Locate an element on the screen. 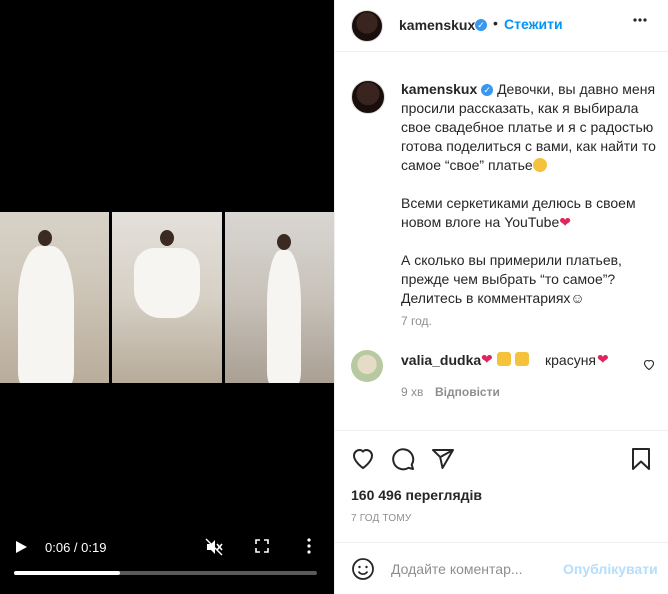 The width and height of the screenshot is (668, 594). heart-icon is located at coordinates (363, 459).